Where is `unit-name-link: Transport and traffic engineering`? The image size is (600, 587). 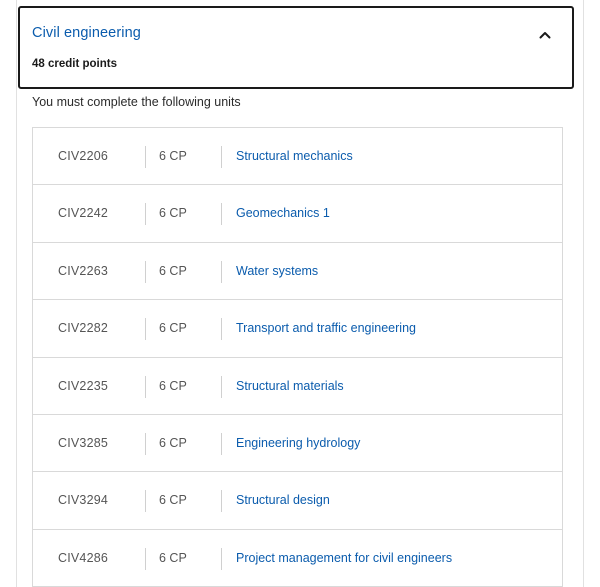 unit-name-link: Transport and traffic engineering is located at coordinates (326, 328).